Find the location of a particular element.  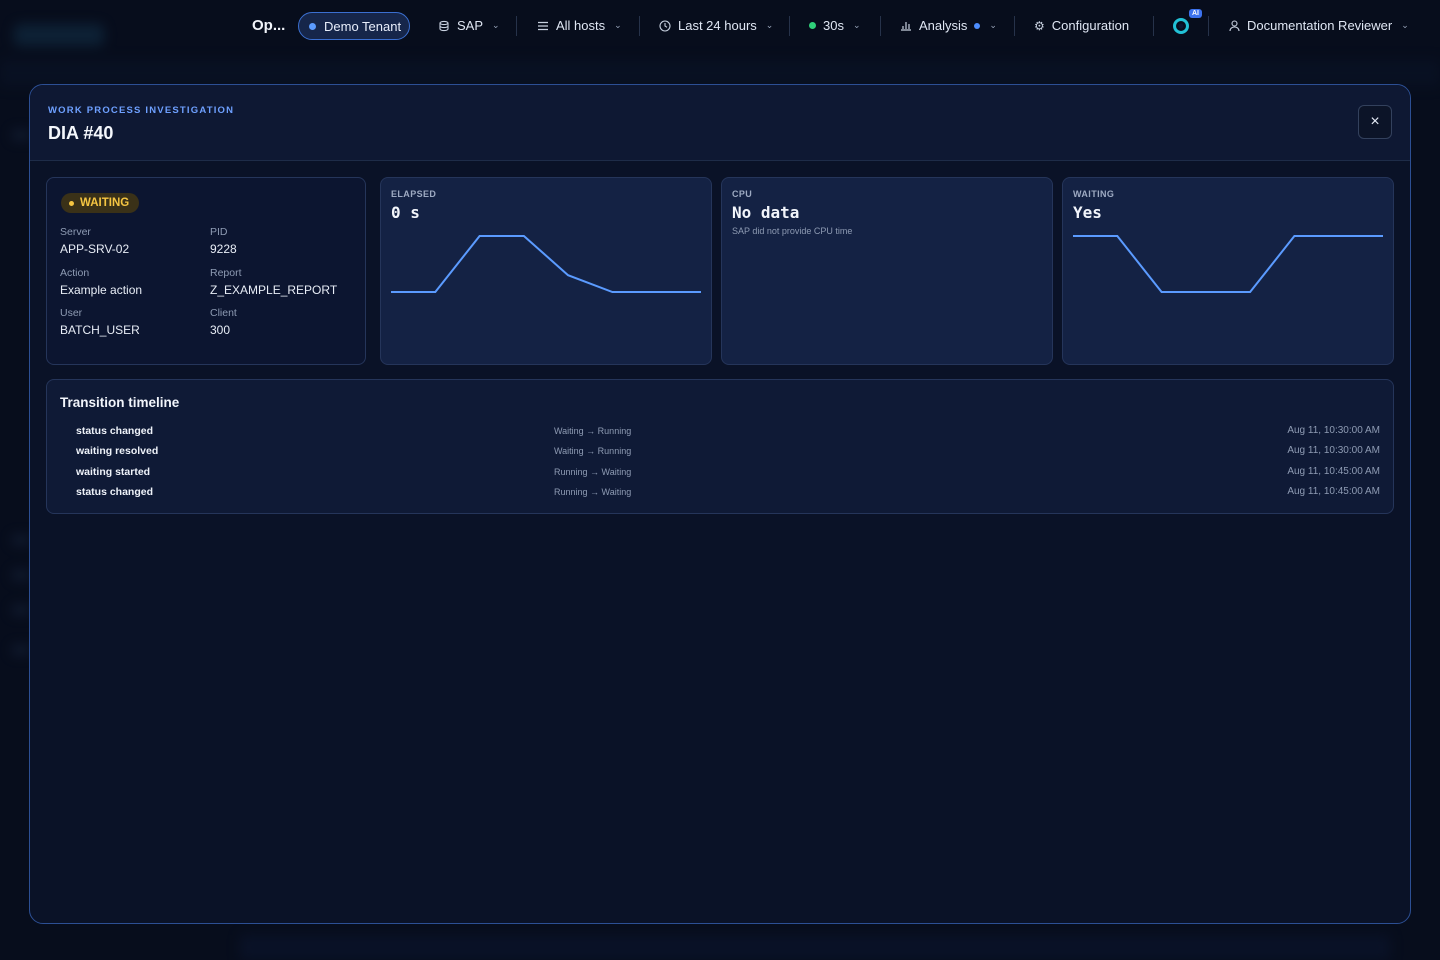

tenant-selector: Demo Tenant is located at coordinates (354, 26).